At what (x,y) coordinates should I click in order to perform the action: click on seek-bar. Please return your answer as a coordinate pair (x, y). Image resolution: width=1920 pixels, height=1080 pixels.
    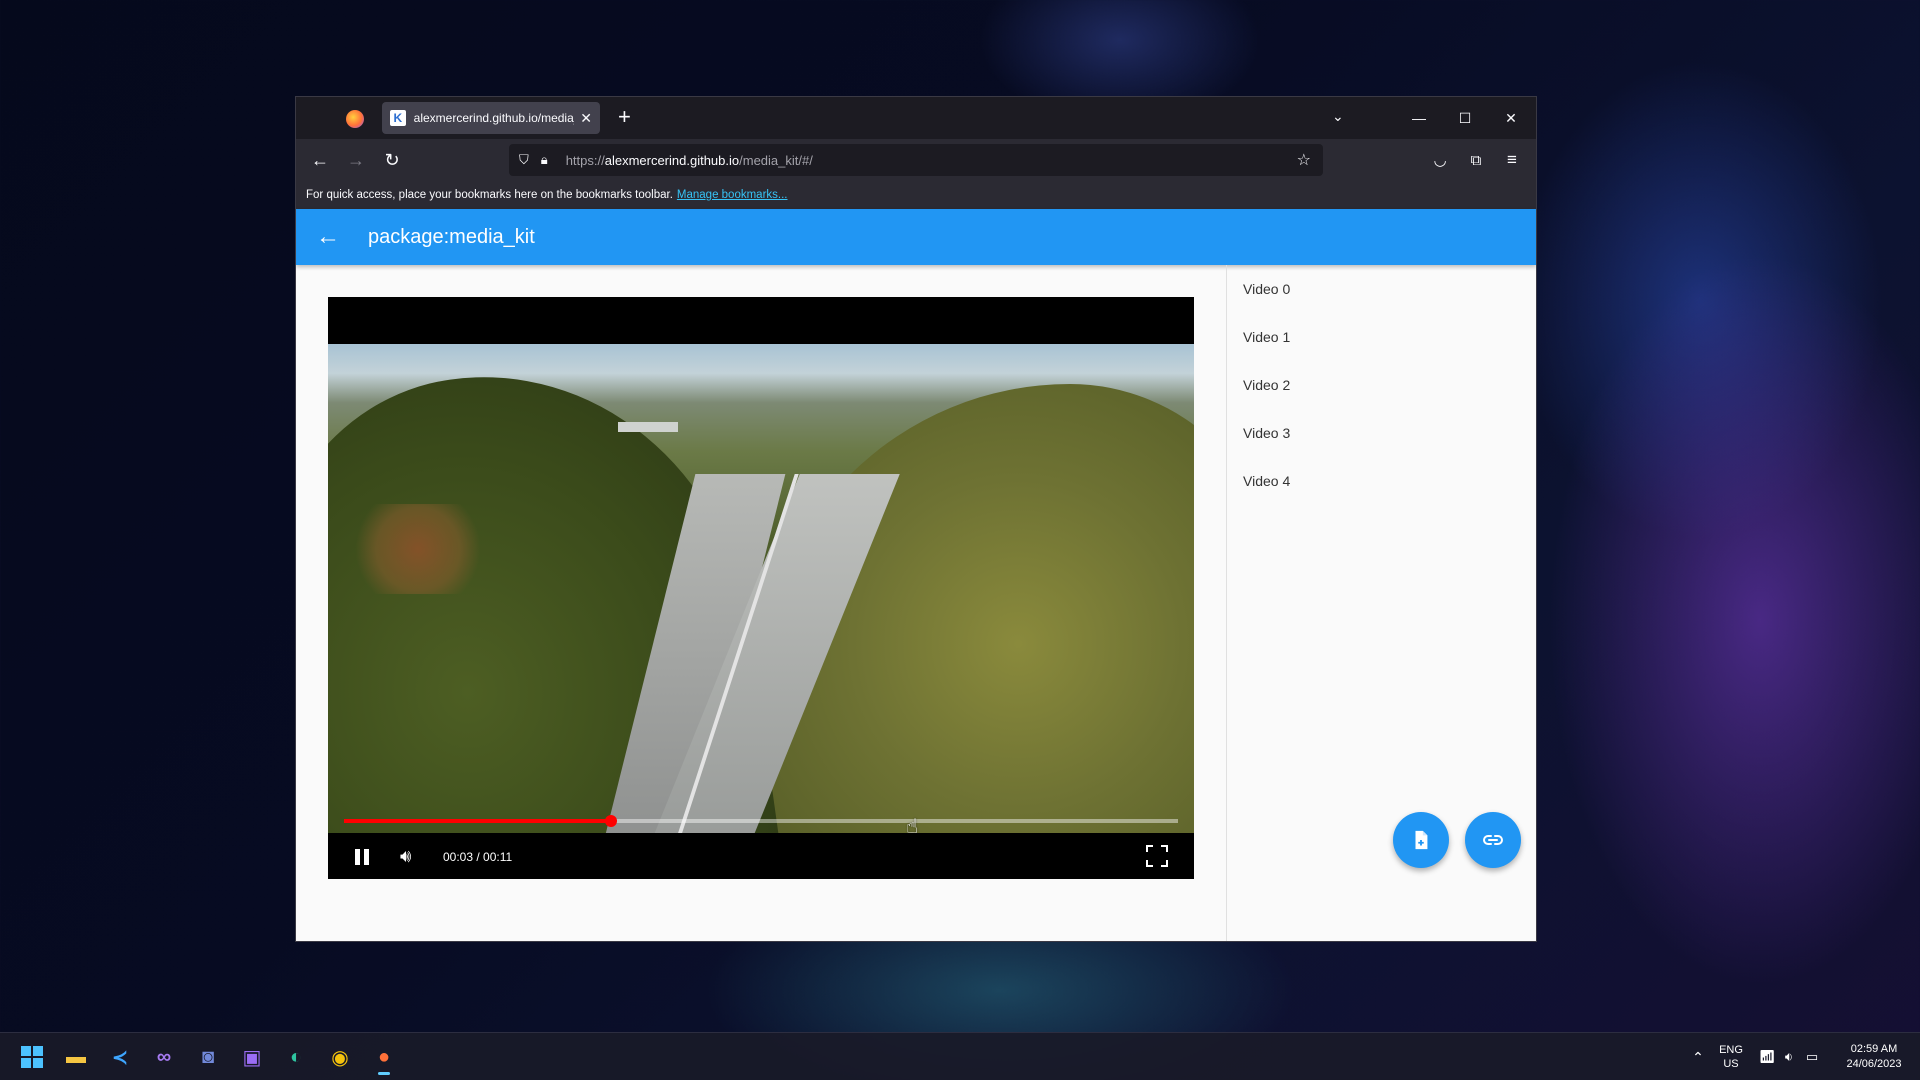
    Looking at the image, I should click on (761, 821).